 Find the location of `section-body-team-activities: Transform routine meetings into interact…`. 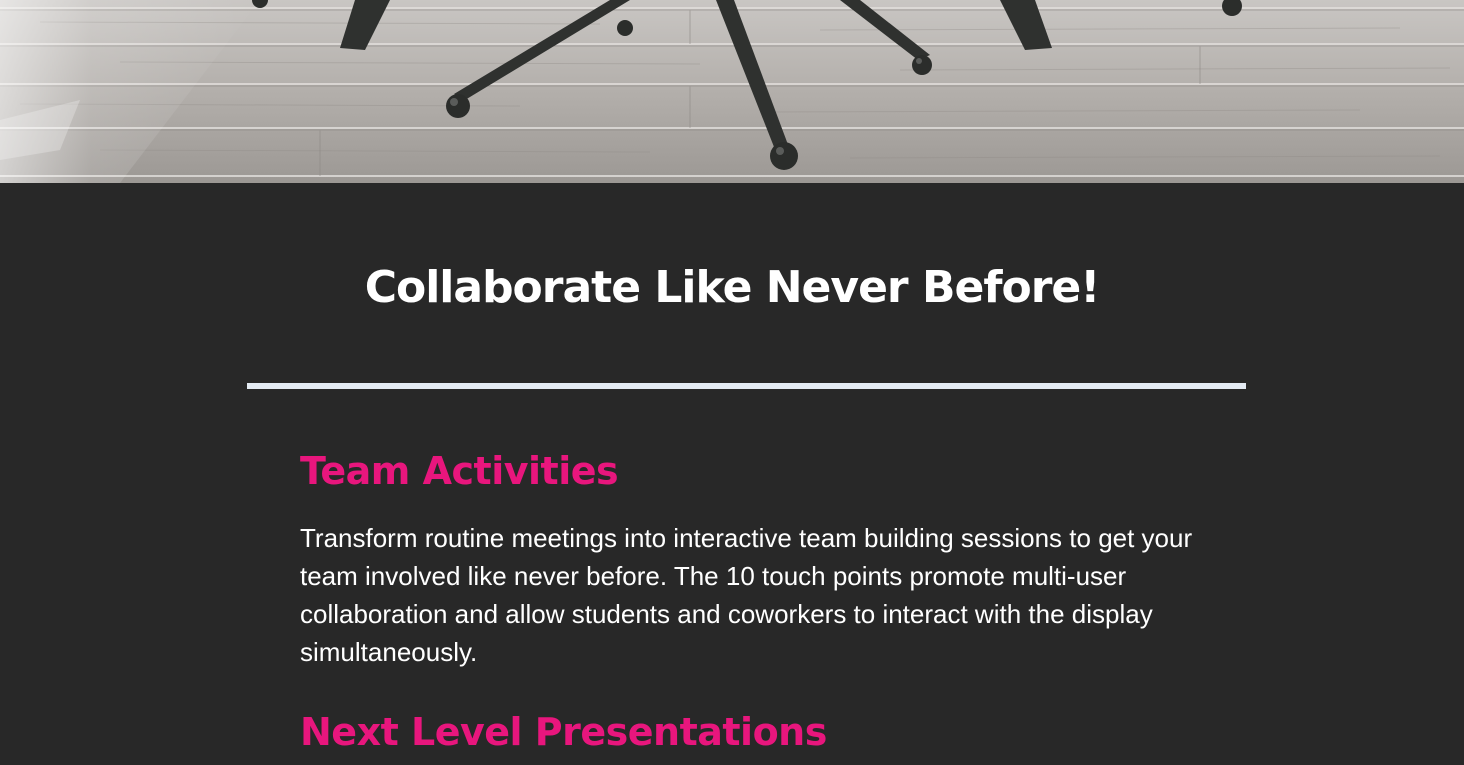

section-body-team-activities: Transform routine meetings into interact… is located at coordinates (746, 595).